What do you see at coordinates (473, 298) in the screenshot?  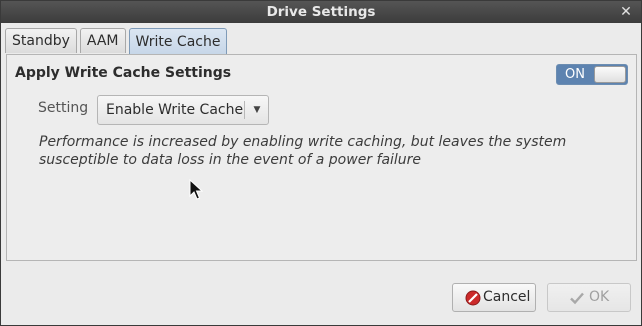 I see `cancel-icon` at bounding box center [473, 298].